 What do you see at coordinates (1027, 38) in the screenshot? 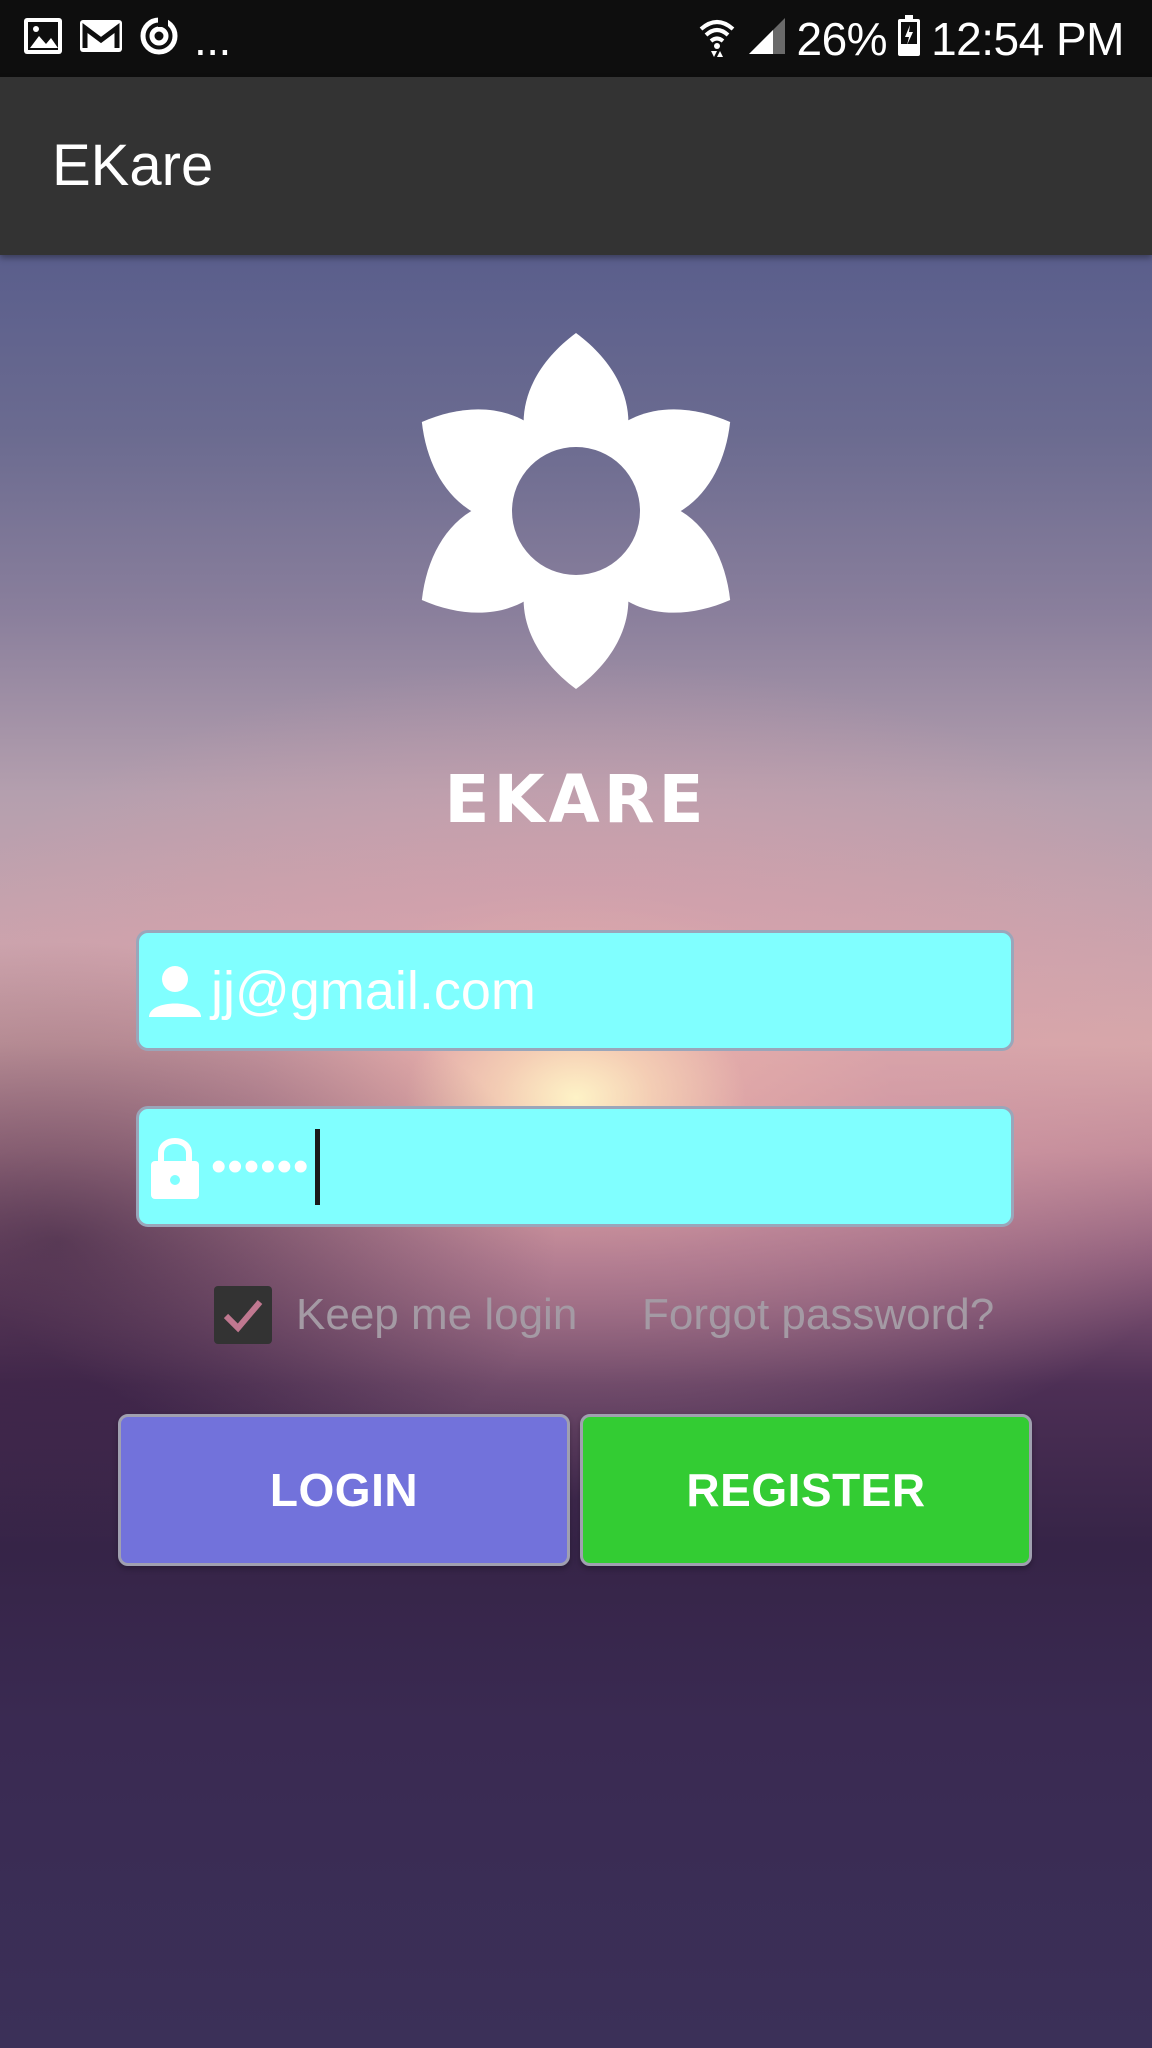
I see `status-time: 12:54 PM` at bounding box center [1027, 38].